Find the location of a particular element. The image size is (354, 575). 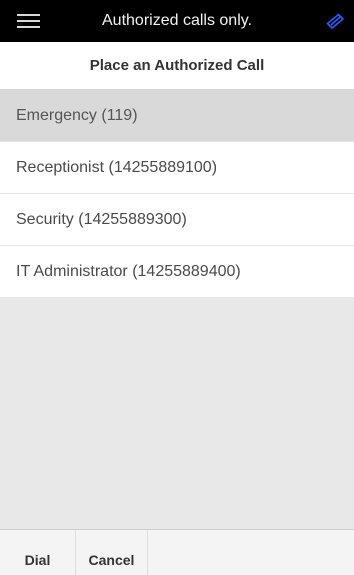

top-bar: Authorized calls only. is located at coordinates (177, 21).